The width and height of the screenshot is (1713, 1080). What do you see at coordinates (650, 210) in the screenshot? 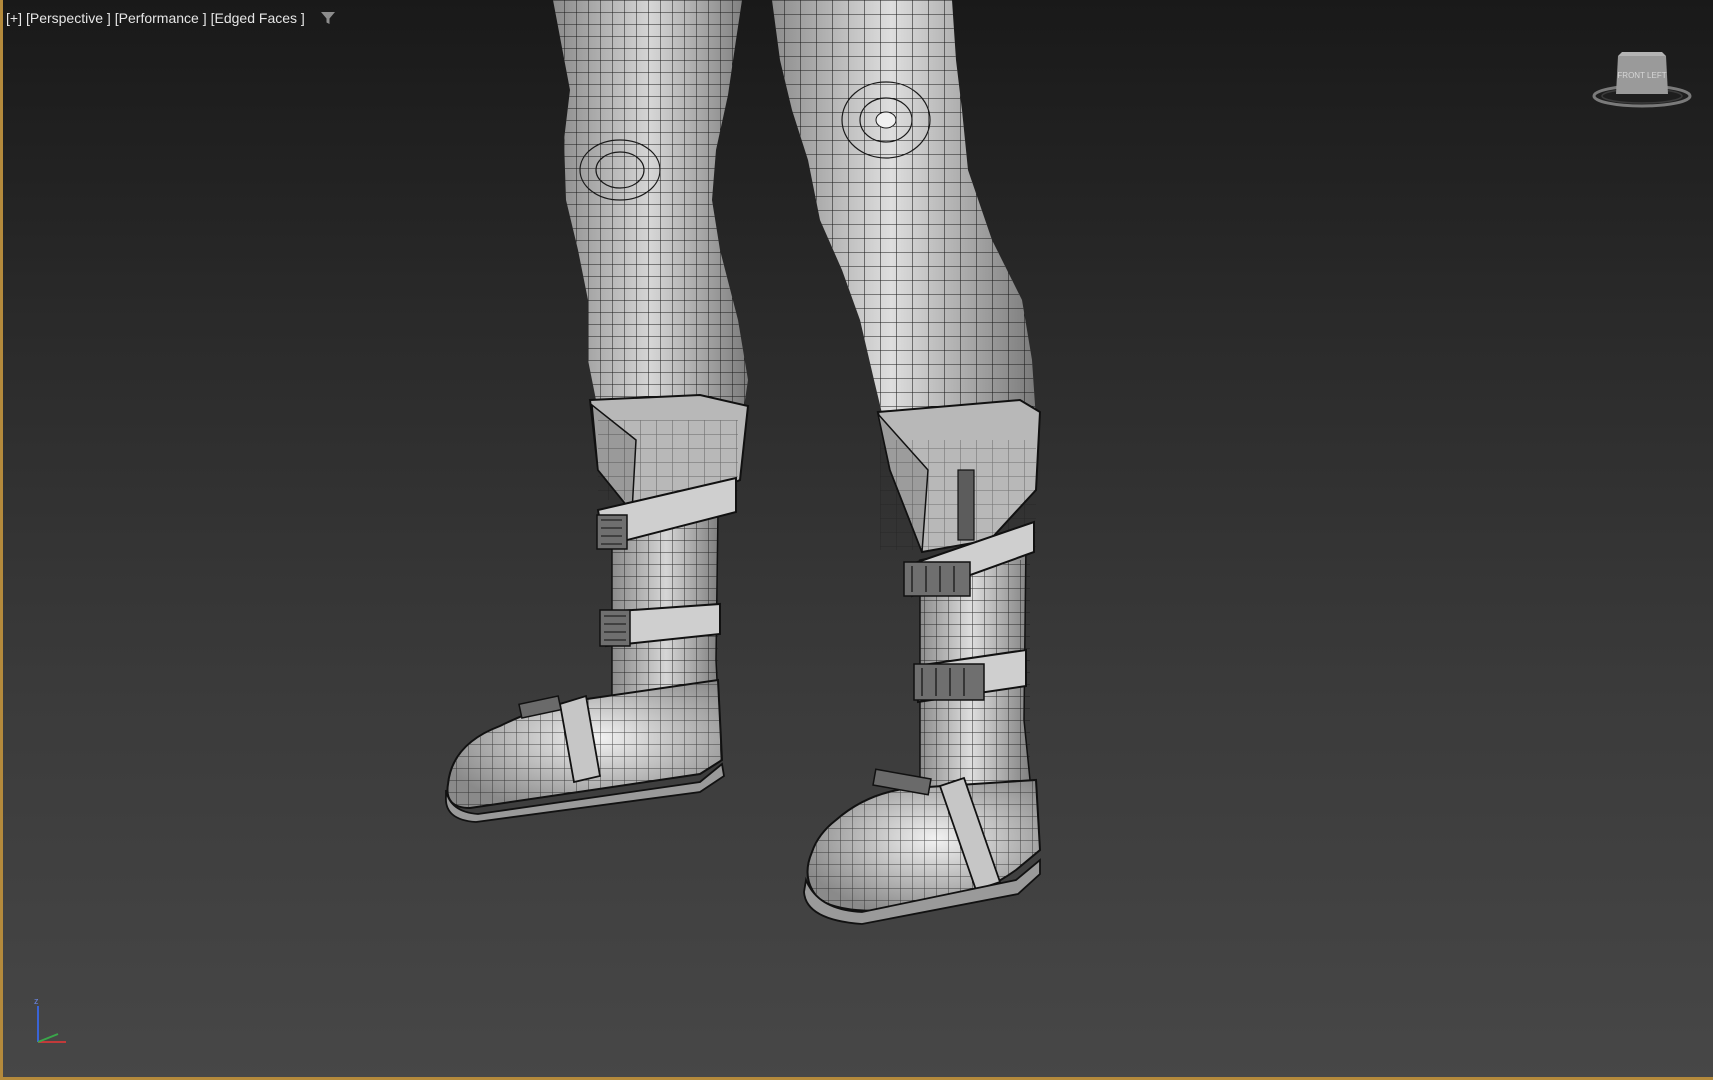
I see `left-leg` at bounding box center [650, 210].